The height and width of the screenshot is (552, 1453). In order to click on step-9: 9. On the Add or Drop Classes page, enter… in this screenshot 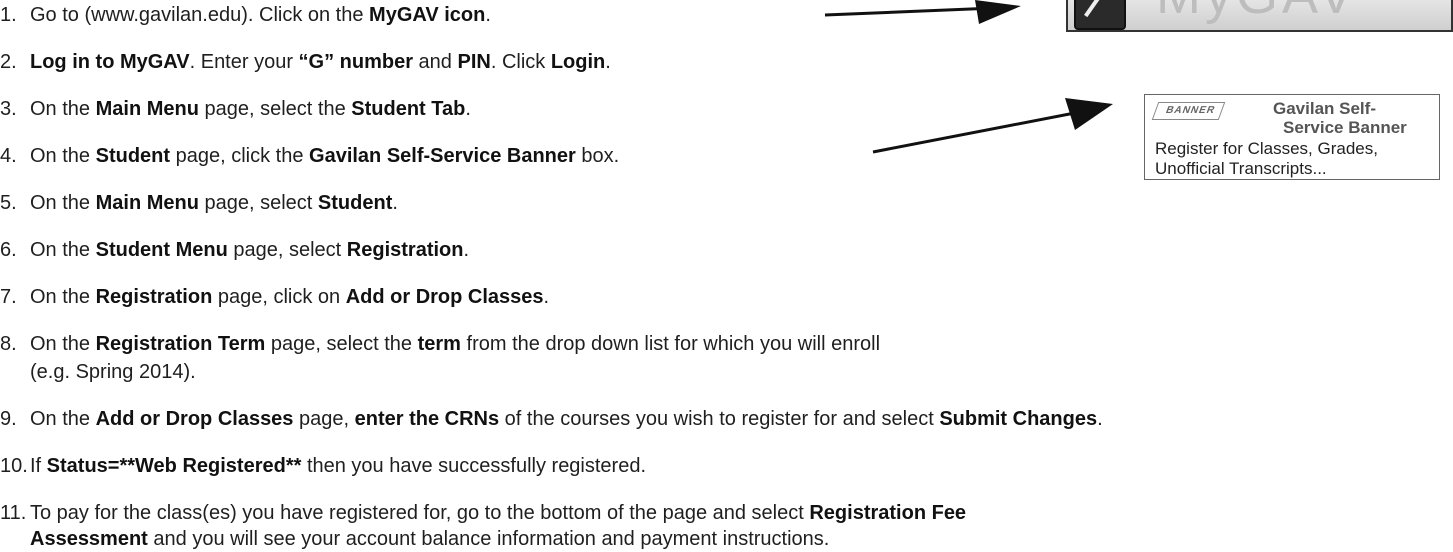, I will do `click(551, 419)`.